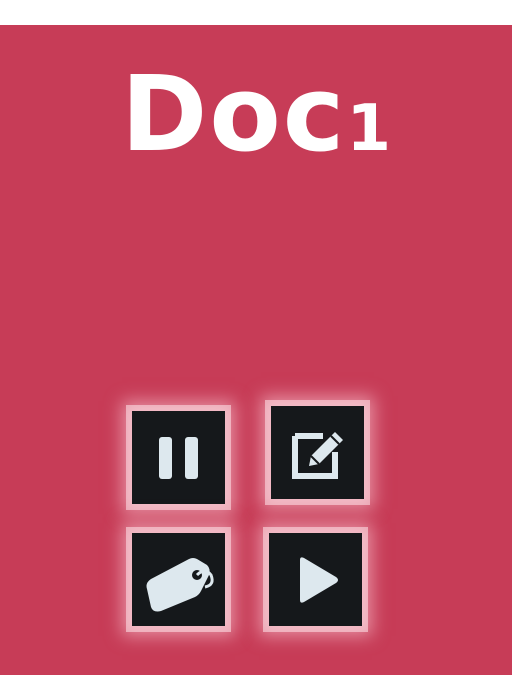 This screenshot has height=675, width=512. I want to click on tag-icon, so click(180, 584).